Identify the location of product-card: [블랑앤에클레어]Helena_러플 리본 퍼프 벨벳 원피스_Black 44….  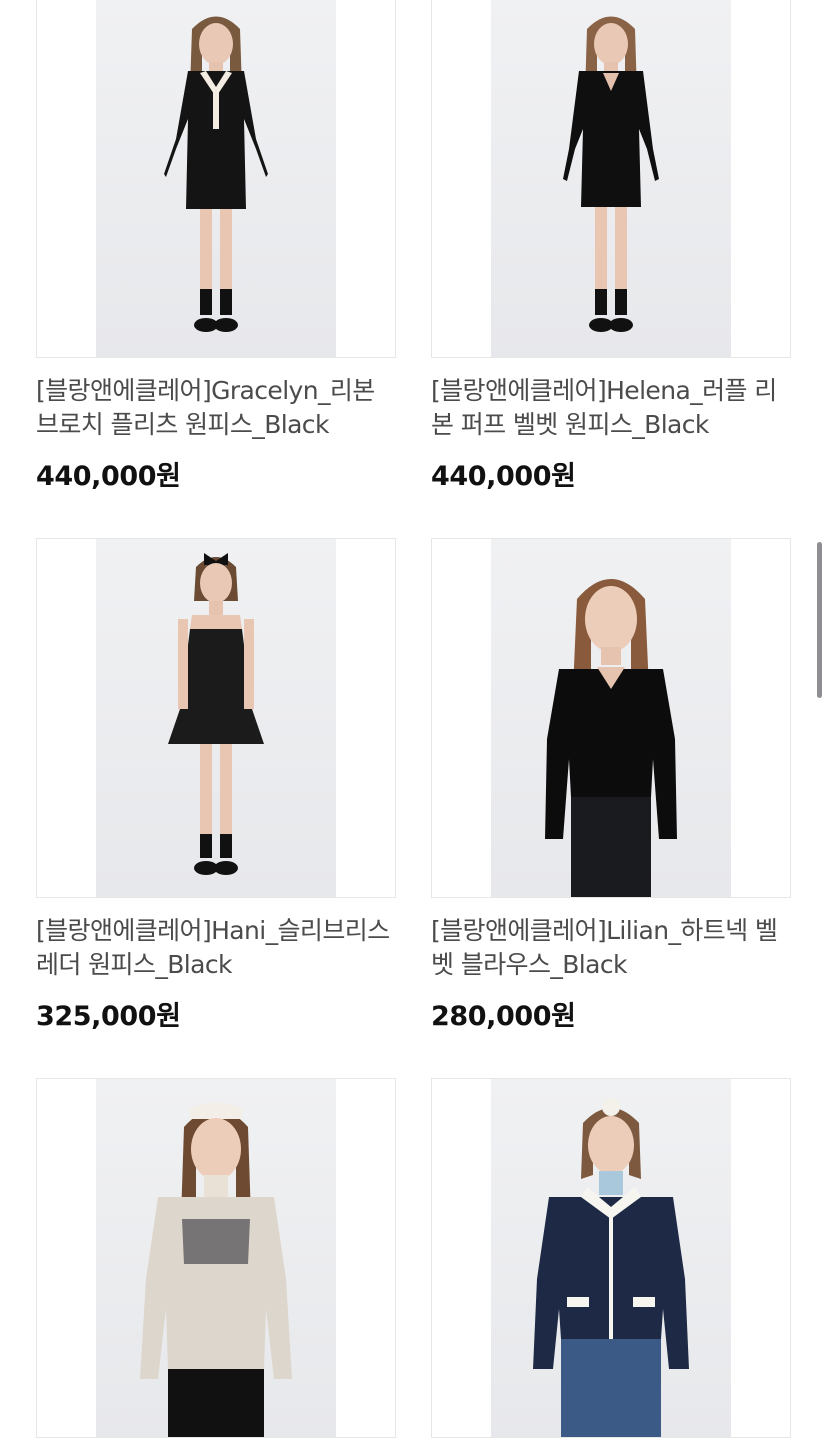
(611, 246).